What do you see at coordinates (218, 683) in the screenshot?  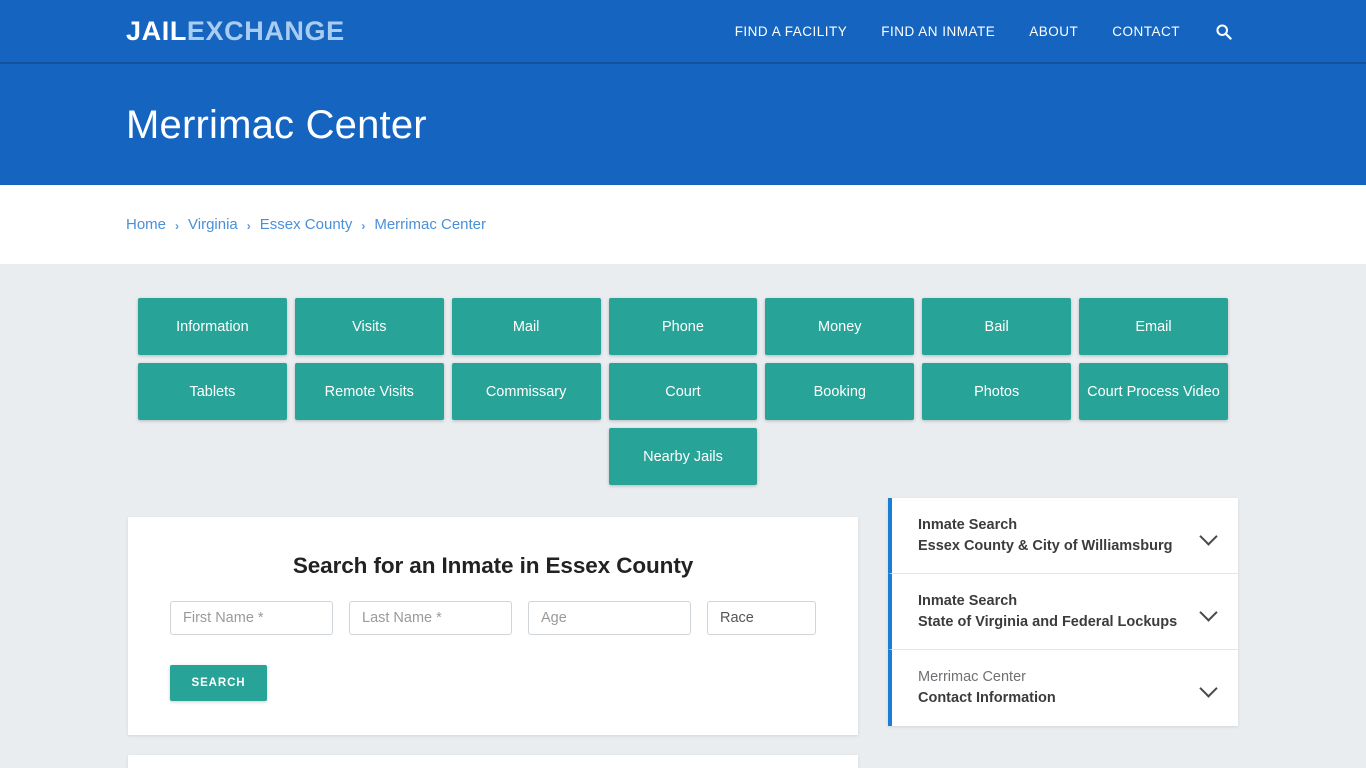 I see `search-button: SEARCH` at bounding box center [218, 683].